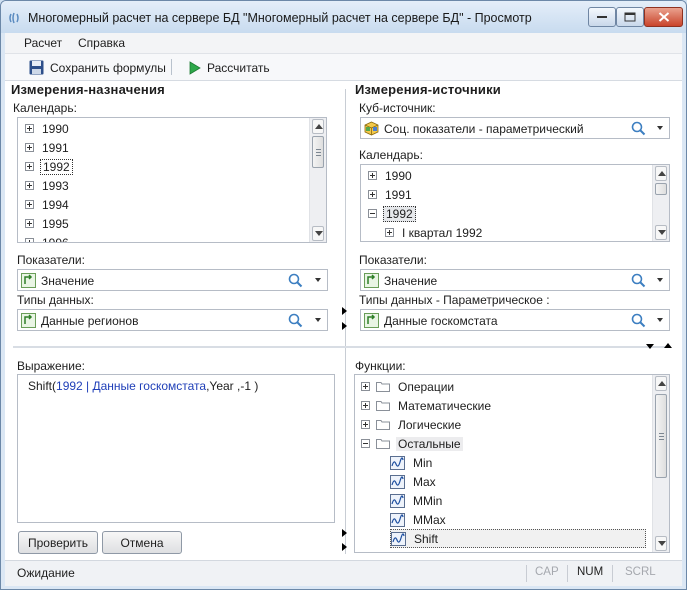 This screenshot has height=590, width=687. Describe the element at coordinates (412, 462) in the screenshot. I see `function-item: Min` at that location.